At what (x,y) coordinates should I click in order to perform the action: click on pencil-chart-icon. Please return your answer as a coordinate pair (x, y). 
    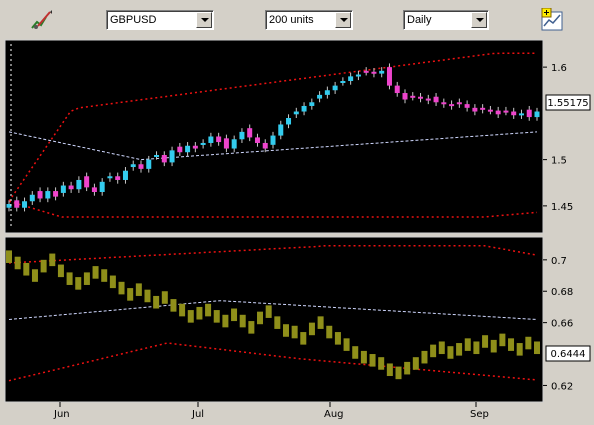
    Looking at the image, I should click on (42, 20).